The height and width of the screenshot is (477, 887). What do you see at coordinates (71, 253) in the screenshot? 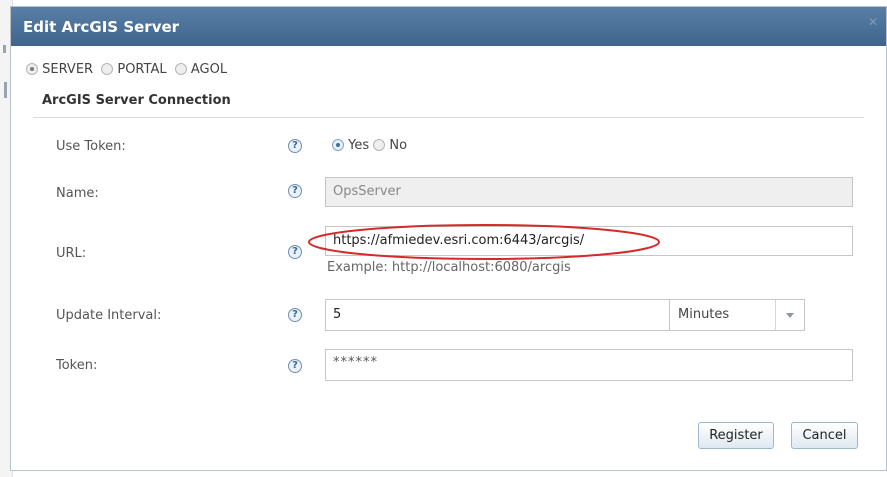
I see `url-label: URL:` at bounding box center [71, 253].